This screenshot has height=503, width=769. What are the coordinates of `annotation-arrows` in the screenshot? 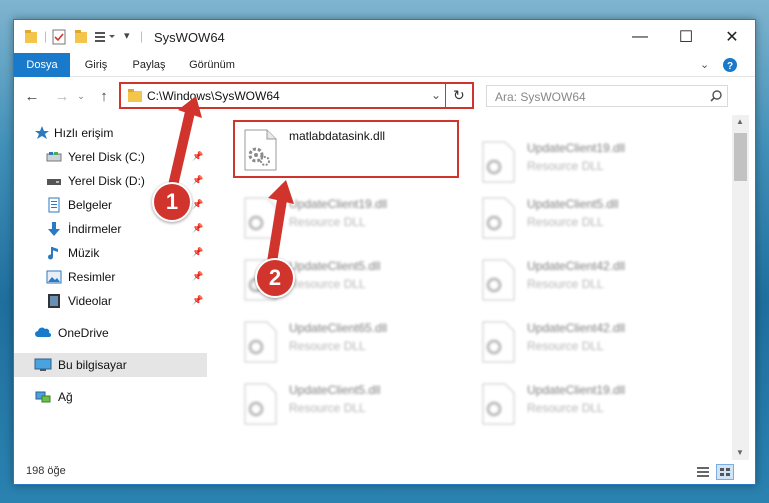 It's located at (230, 181).